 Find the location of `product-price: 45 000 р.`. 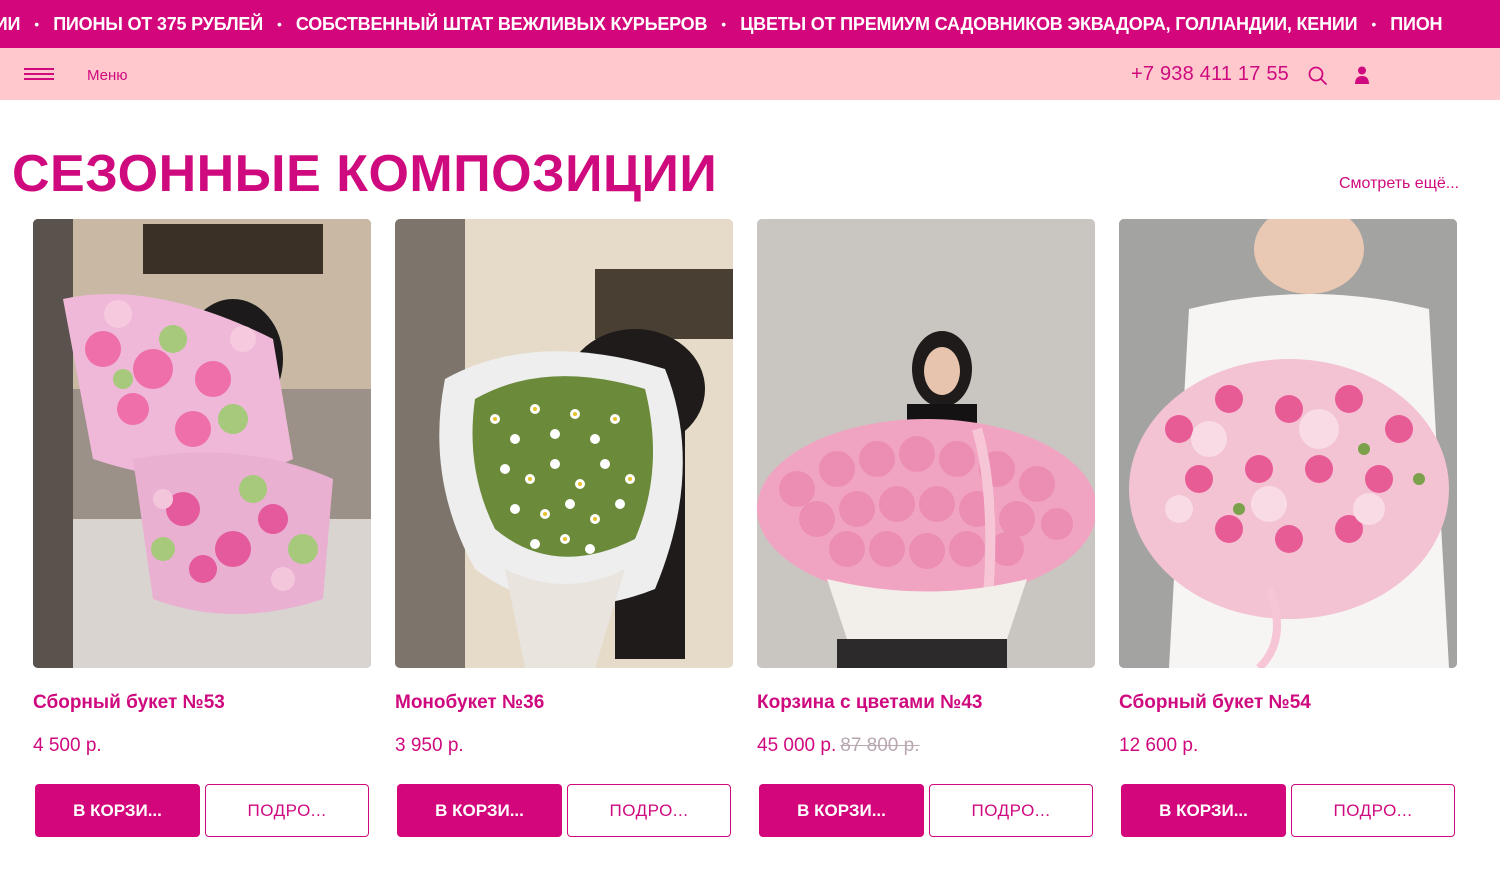

product-price: 45 000 р. is located at coordinates (797, 745).